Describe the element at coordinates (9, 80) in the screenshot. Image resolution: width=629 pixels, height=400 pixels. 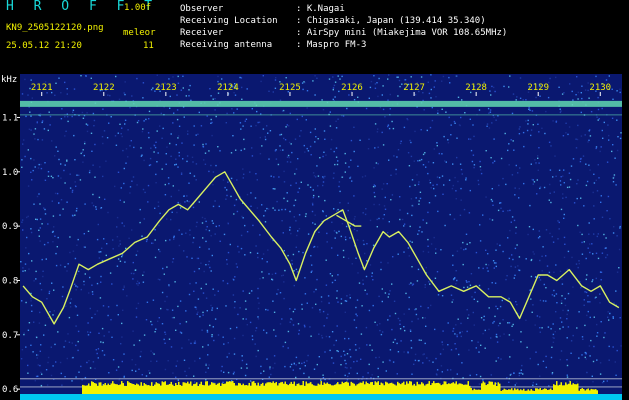
I see `y-axis-label: kHz` at that location.